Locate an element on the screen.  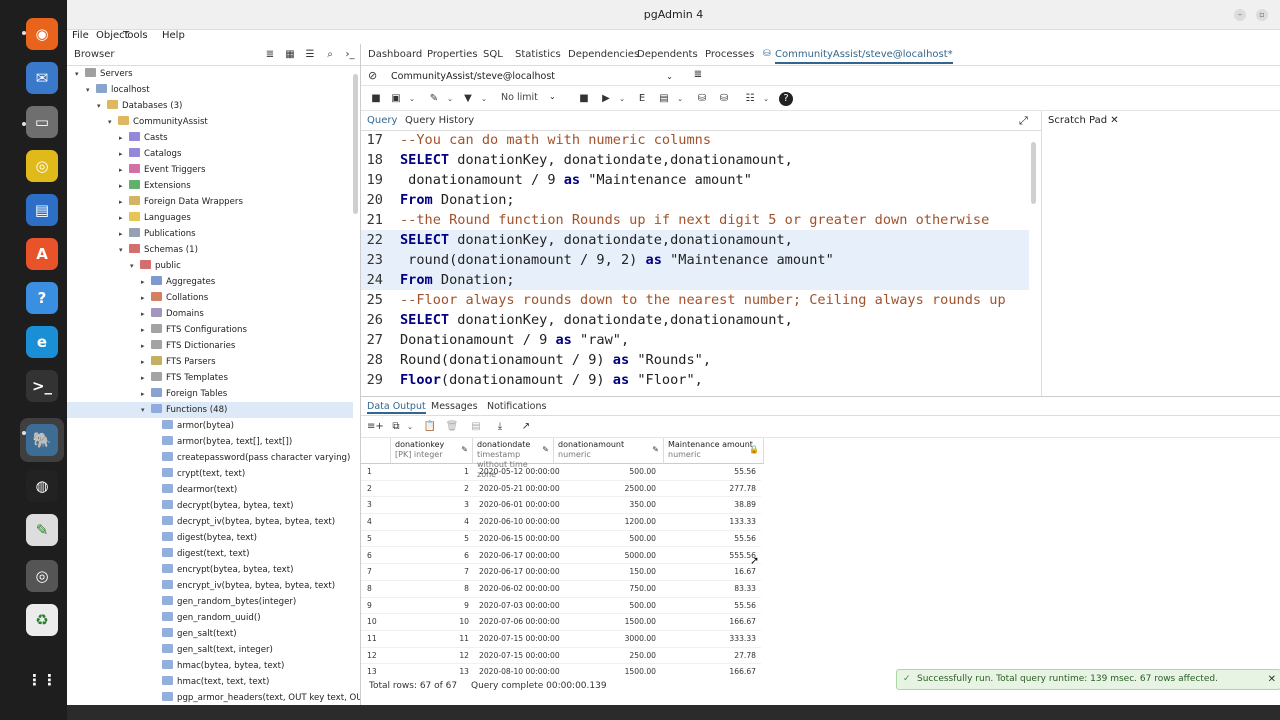
table-cell: 9 is located at coordinates (432, 606).